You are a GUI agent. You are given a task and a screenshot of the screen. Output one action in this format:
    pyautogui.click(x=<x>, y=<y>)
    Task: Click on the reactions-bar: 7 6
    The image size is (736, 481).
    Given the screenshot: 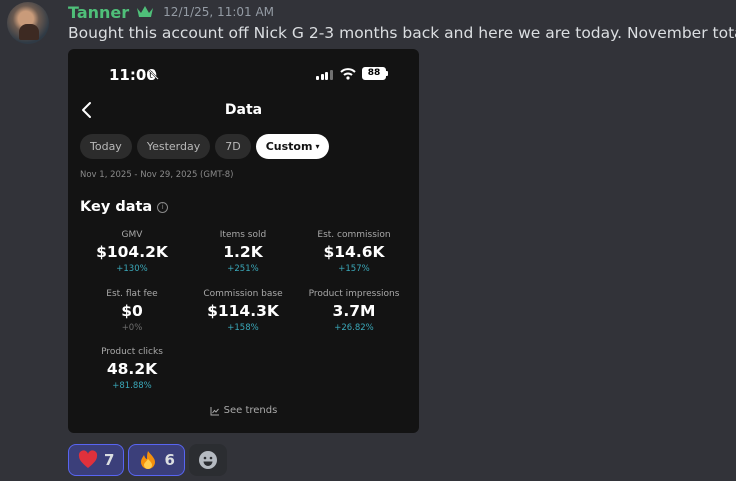 What is the action you would take?
    pyautogui.click(x=147, y=460)
    